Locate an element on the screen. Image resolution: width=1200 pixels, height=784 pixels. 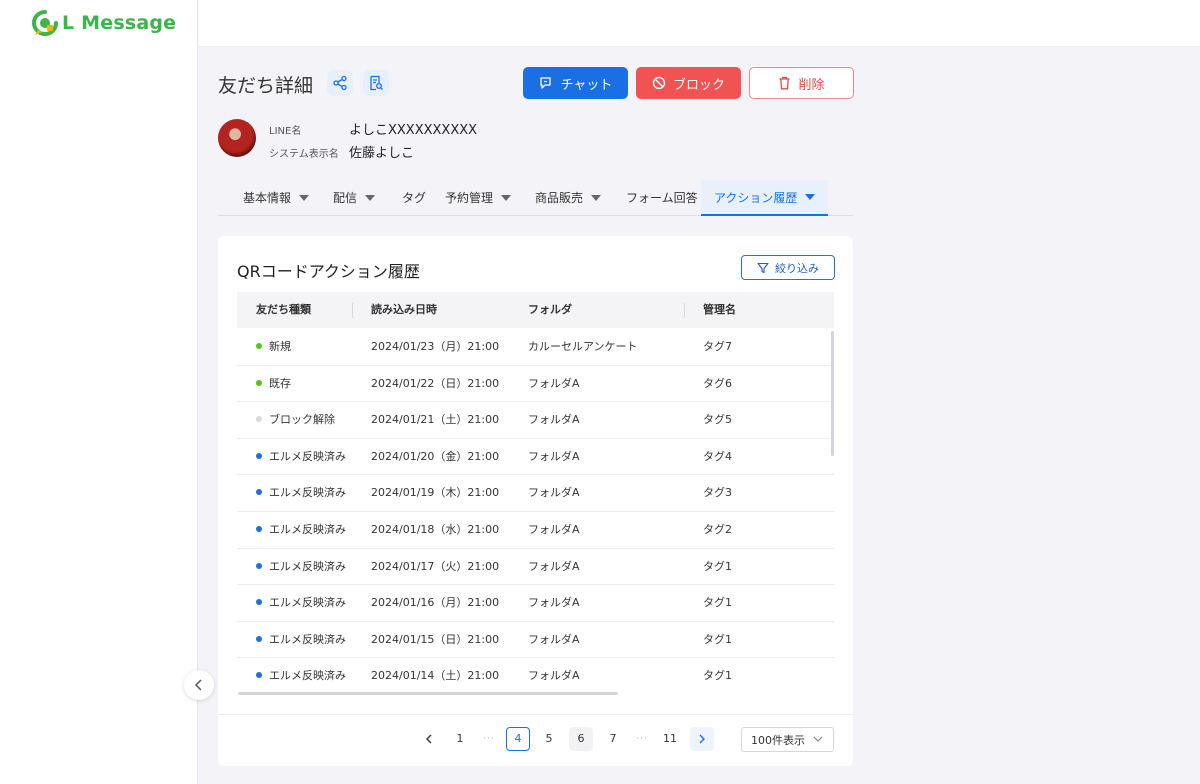
cell-scan-datetime: 2024/01/17（火）21:00 is located at coordinates (435, 566).